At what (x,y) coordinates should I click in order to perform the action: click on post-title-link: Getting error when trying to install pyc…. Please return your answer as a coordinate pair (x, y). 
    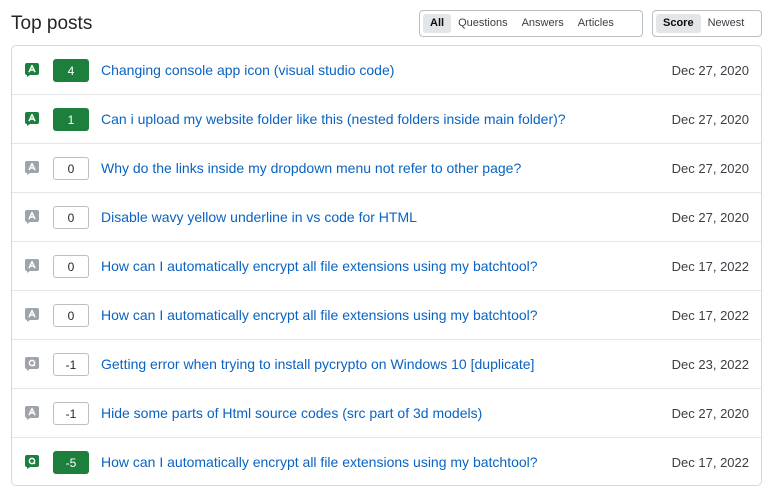
    Looking at the image, I should click on (317, 364).